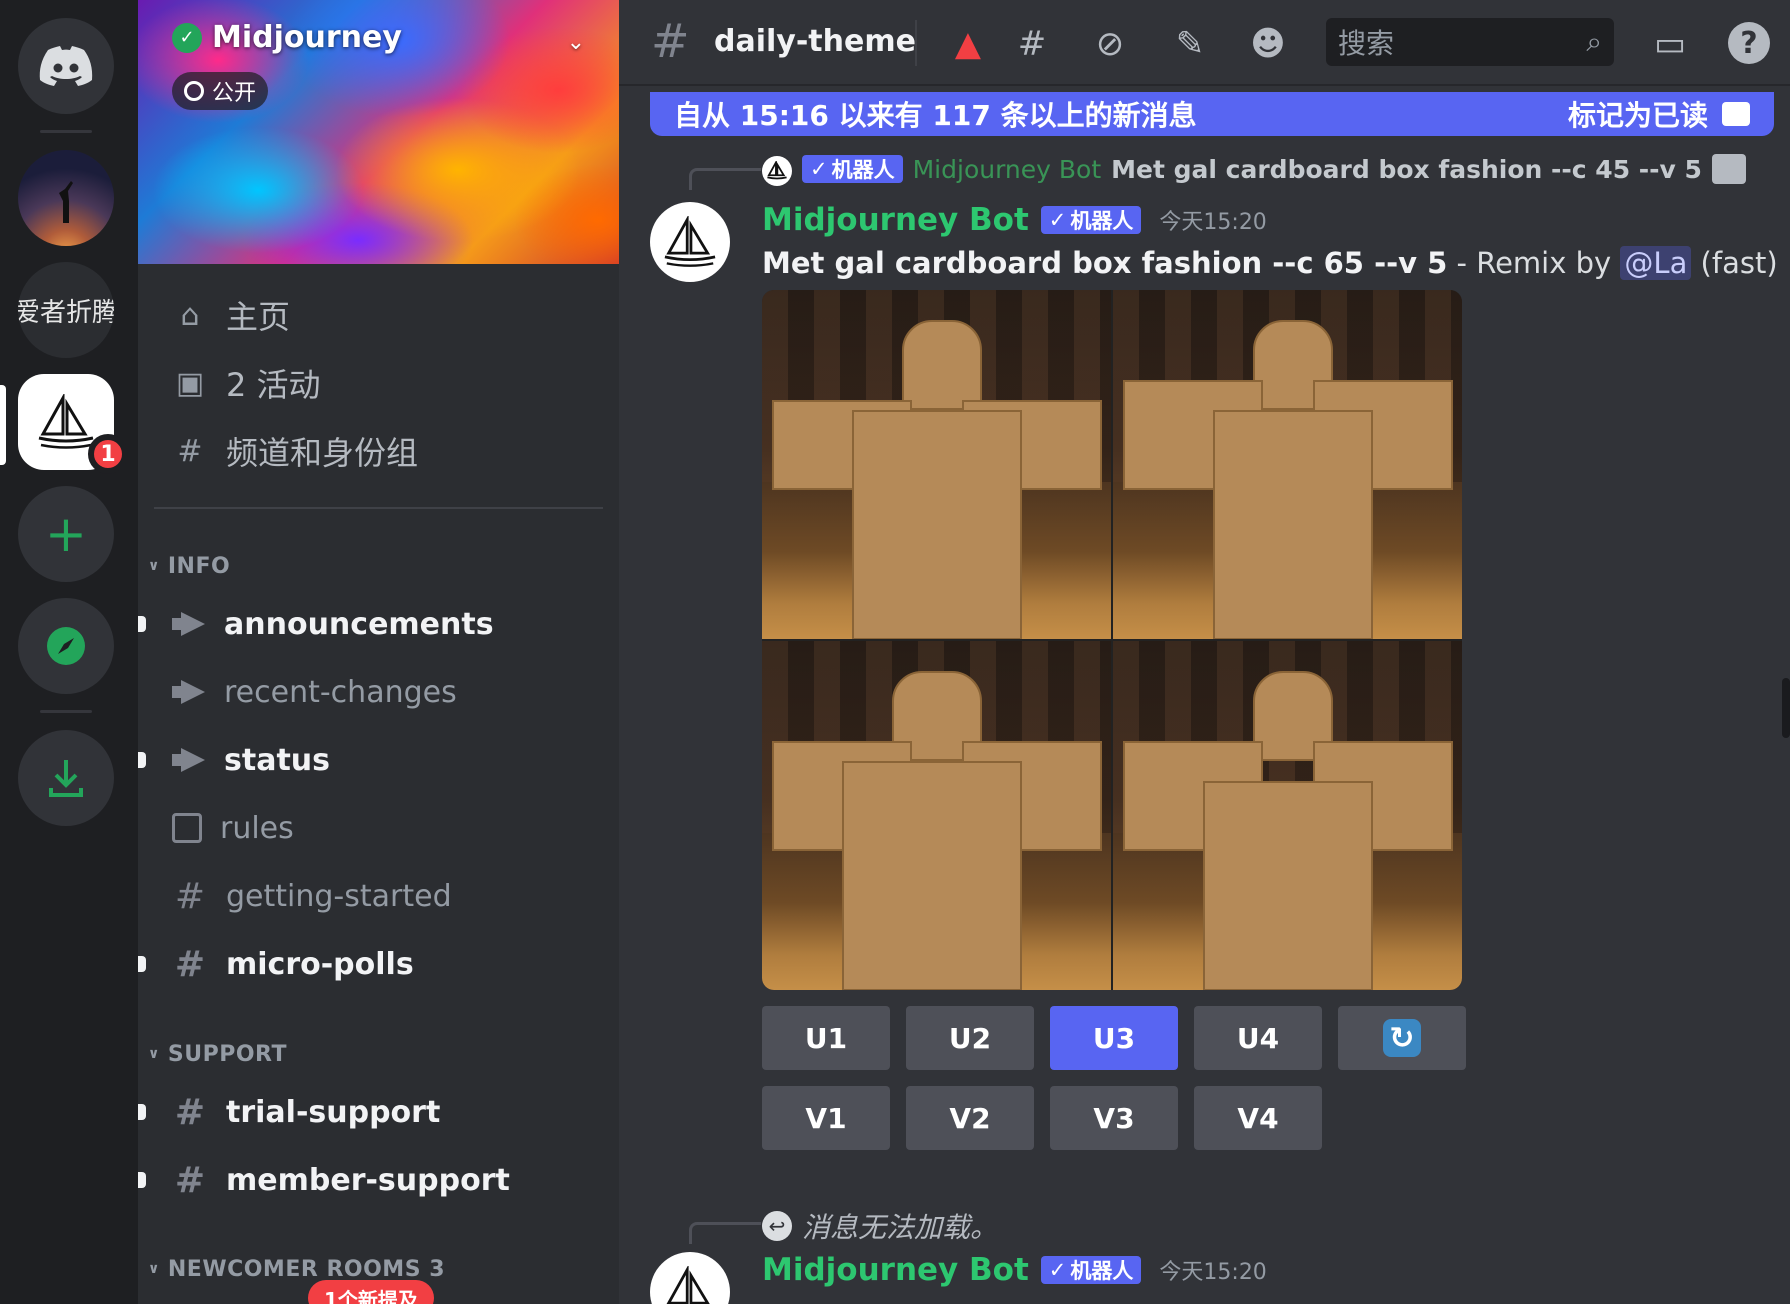  What do you see at coordinates (258, 317) in the screenshot?
I see `nav-home-label: 主页` at bounding box center [258, 317].